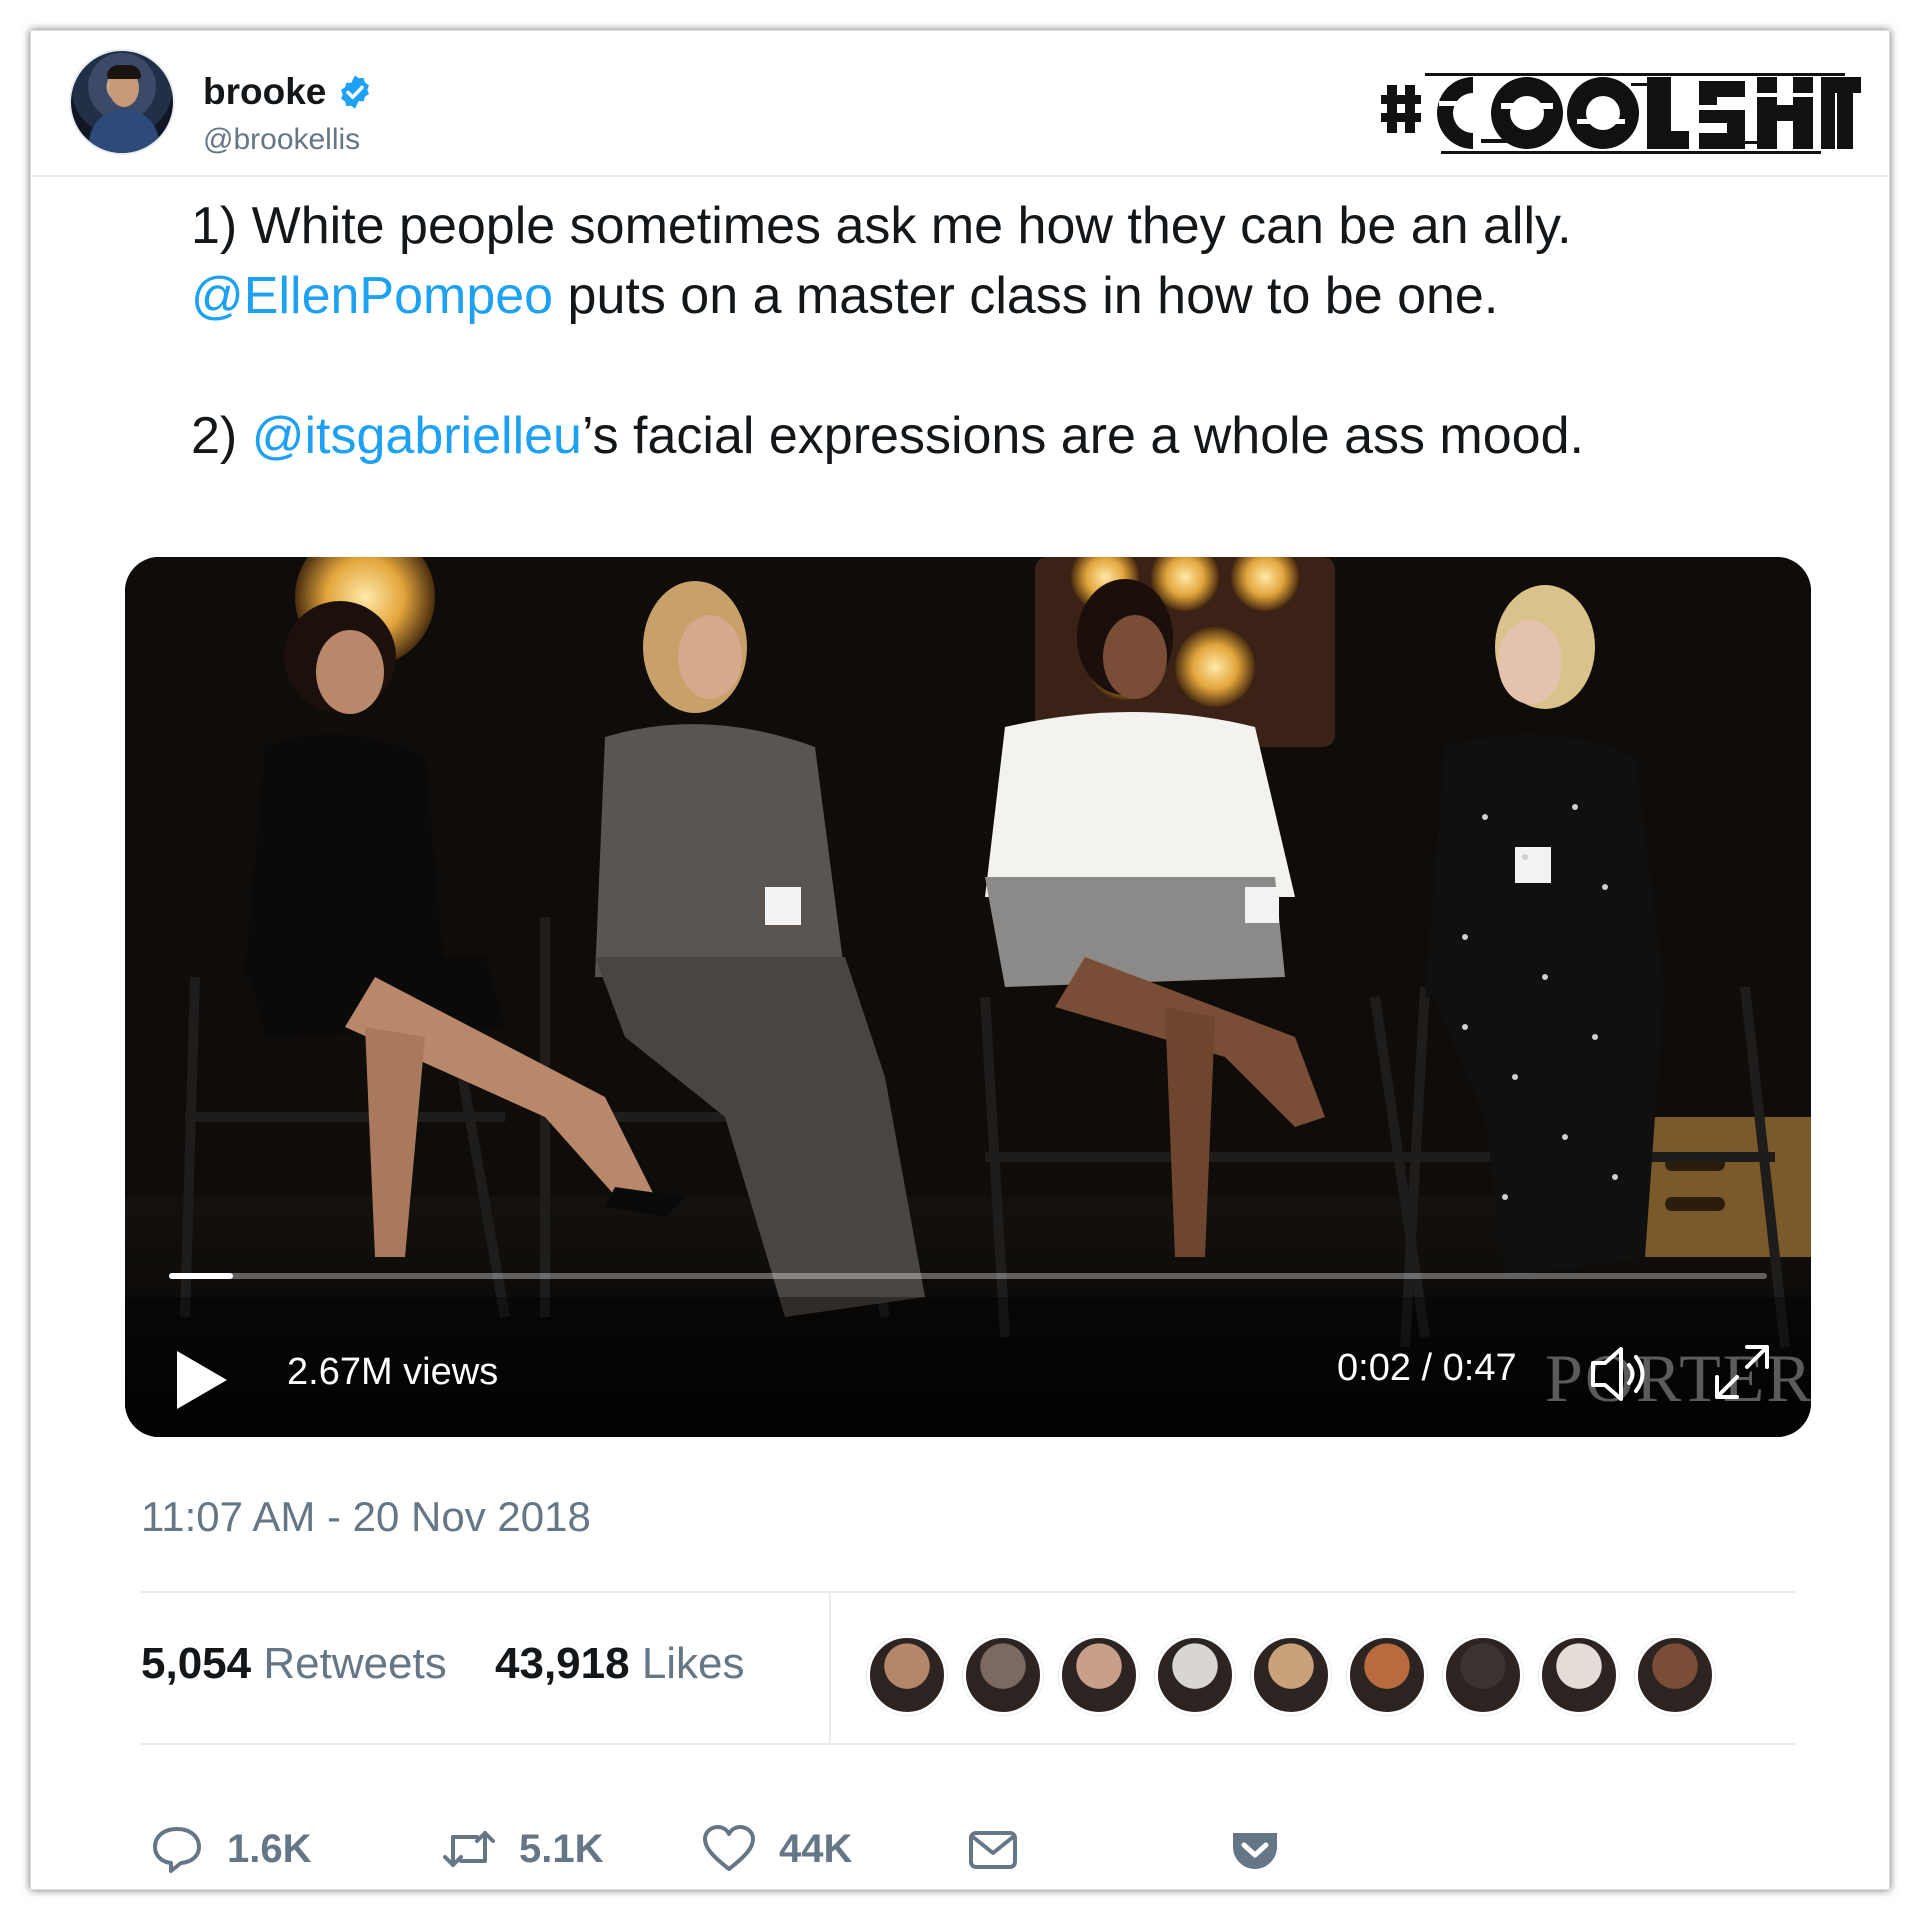 This screenshot has width=1920, height=1920. I want to click on like-count: 44K, so click(816, 1848).